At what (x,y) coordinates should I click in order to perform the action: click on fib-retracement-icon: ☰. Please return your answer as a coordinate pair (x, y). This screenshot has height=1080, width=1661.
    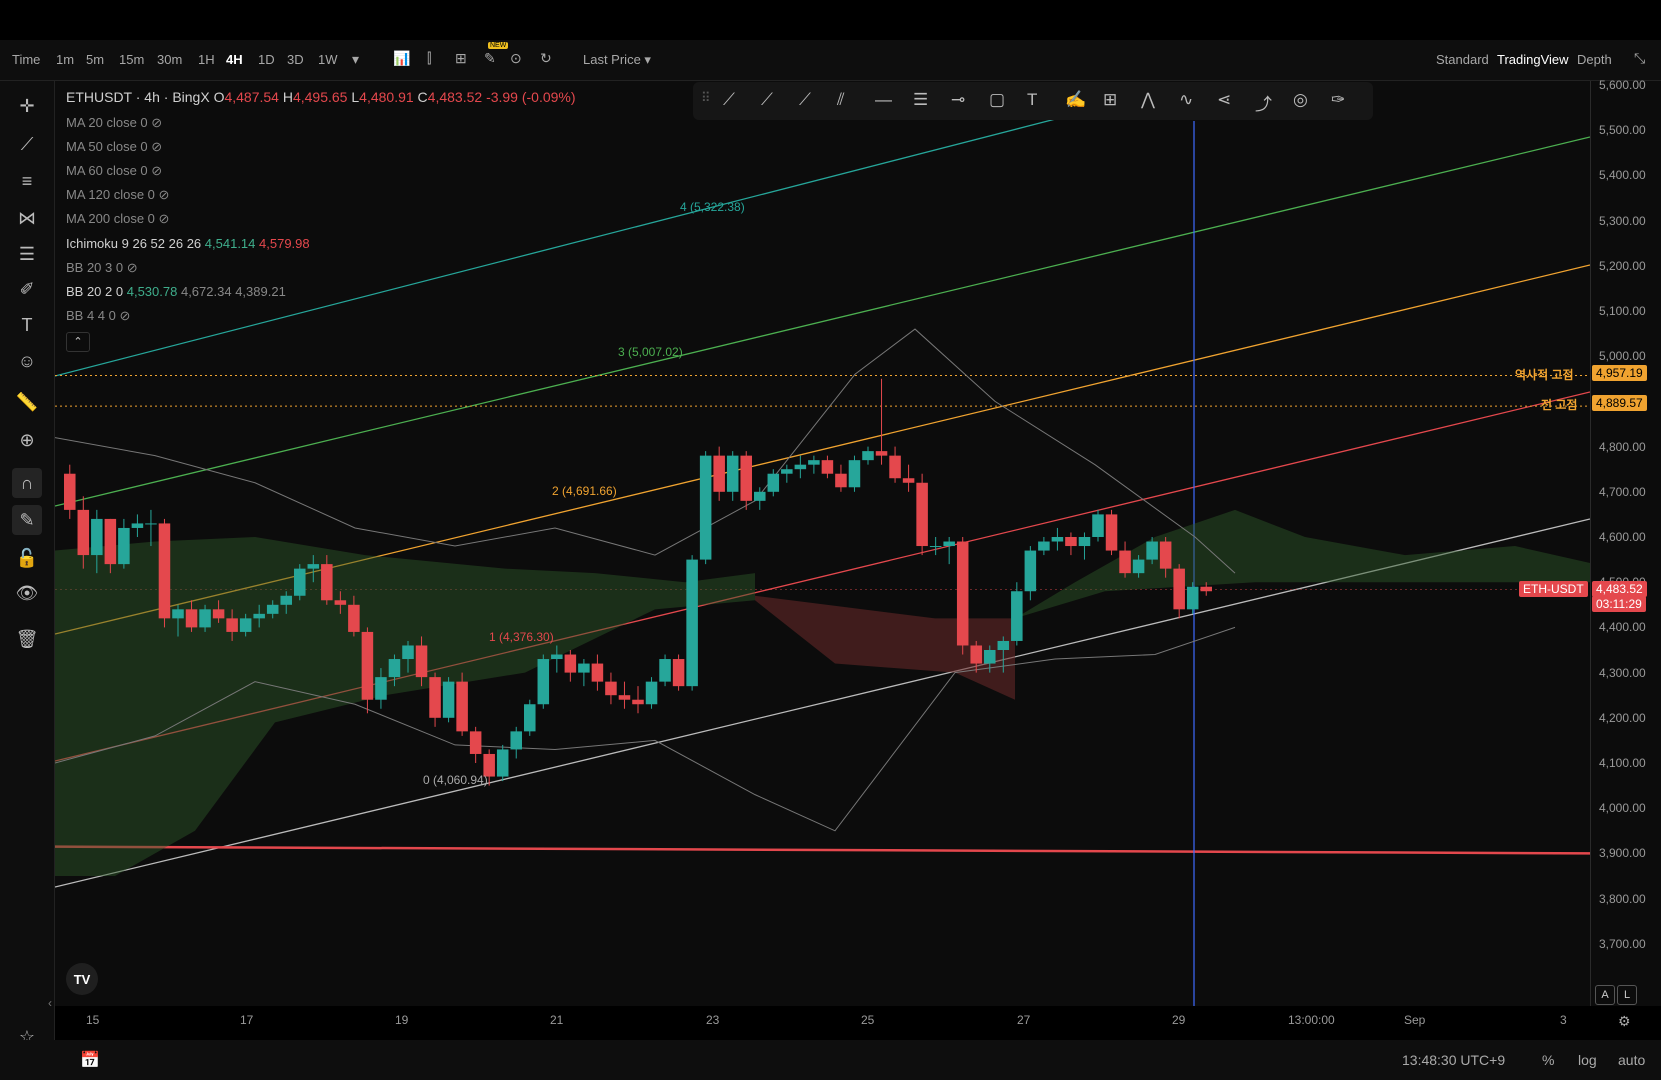
    Looking at the image, I should click on (920, 100).